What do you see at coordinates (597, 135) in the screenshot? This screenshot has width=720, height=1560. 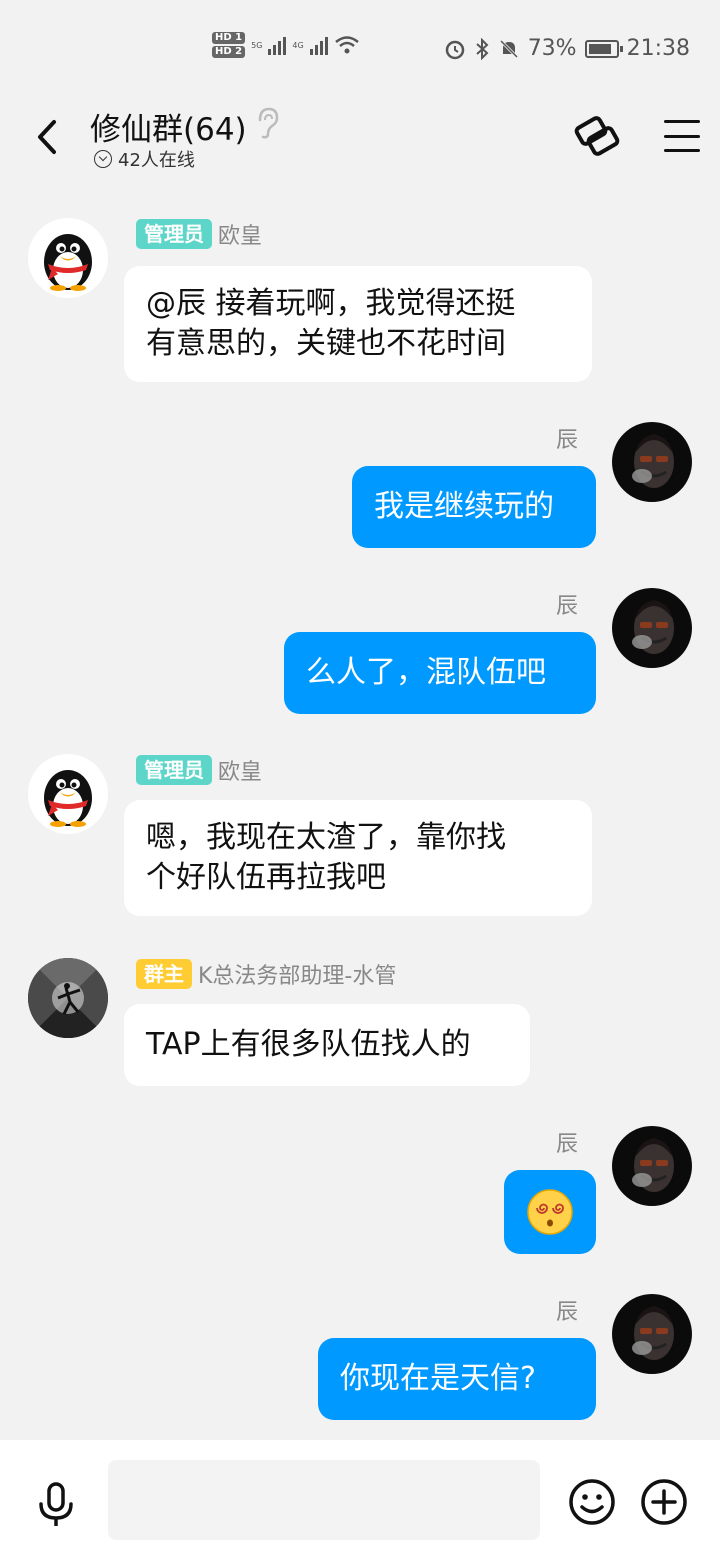 I see `link-share-icon` at bounding box center [597, 135].